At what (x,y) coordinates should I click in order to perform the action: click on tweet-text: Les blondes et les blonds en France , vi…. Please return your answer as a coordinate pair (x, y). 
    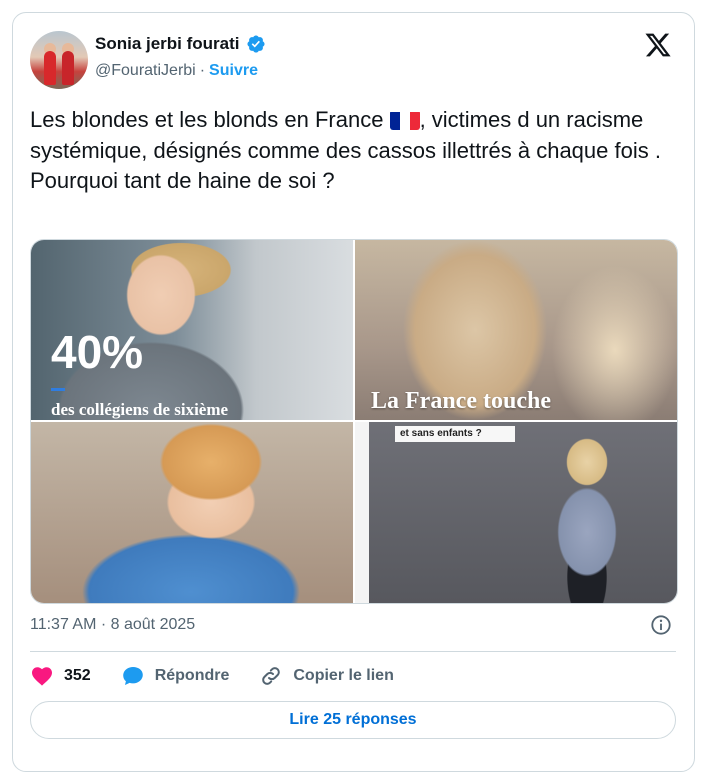
    Looking at the image, I should click on (345, 150).